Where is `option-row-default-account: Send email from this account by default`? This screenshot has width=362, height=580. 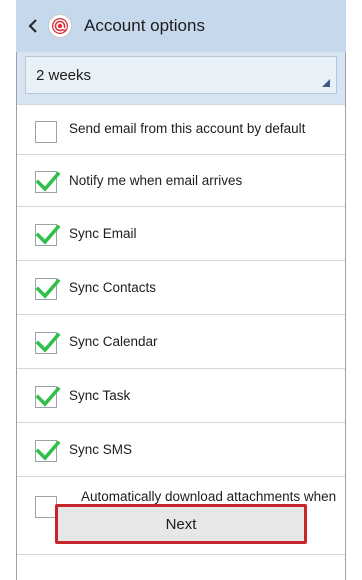 option-row-default-account: Send email from this account by default is located at coordinates (181, 129).